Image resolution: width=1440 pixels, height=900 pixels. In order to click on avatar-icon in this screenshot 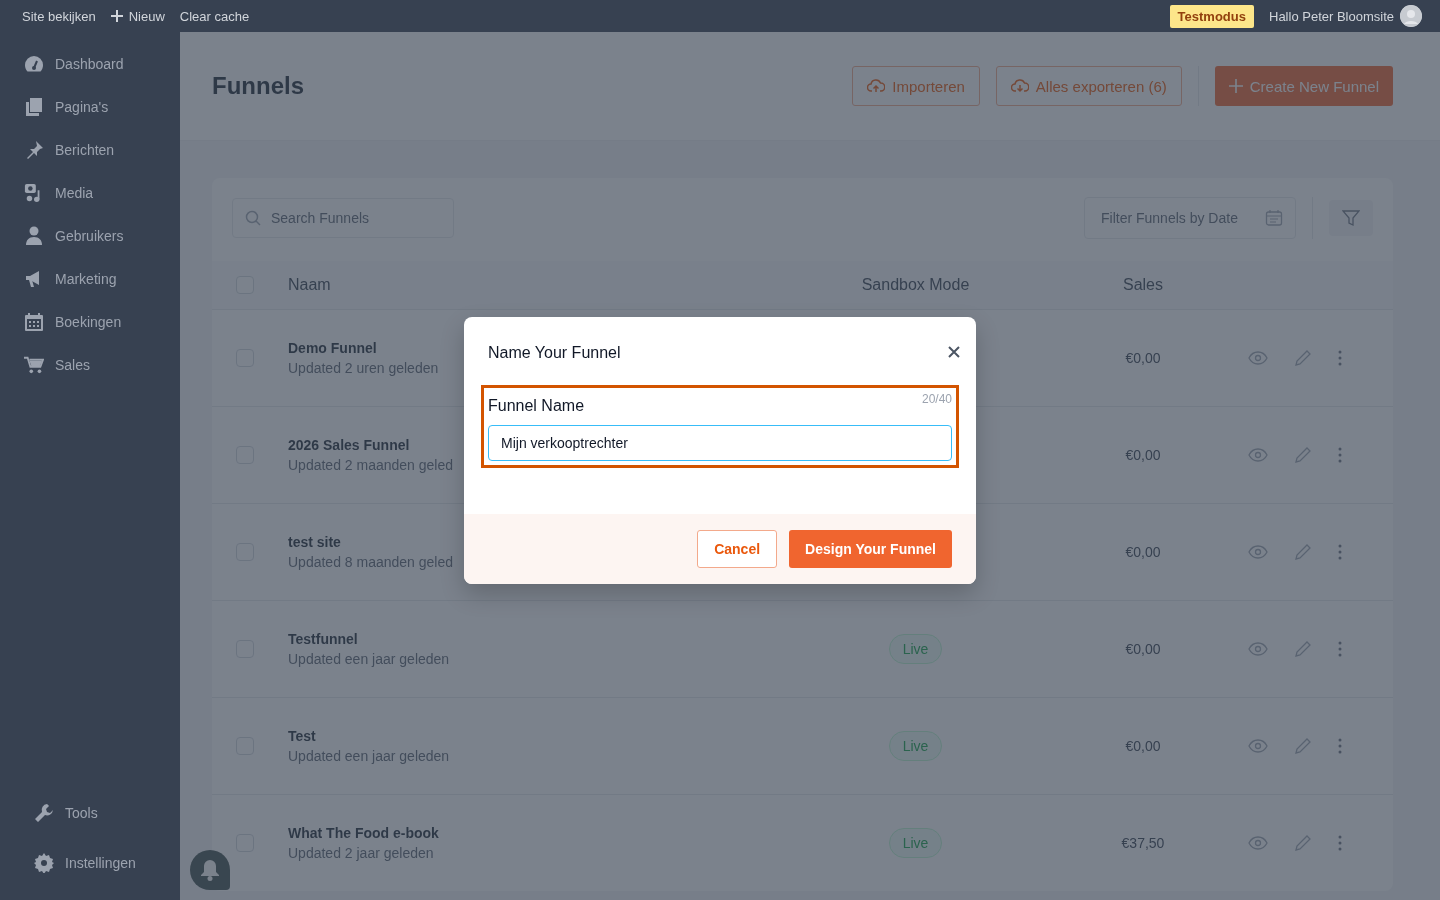, I will do `click(1411, 16)`.